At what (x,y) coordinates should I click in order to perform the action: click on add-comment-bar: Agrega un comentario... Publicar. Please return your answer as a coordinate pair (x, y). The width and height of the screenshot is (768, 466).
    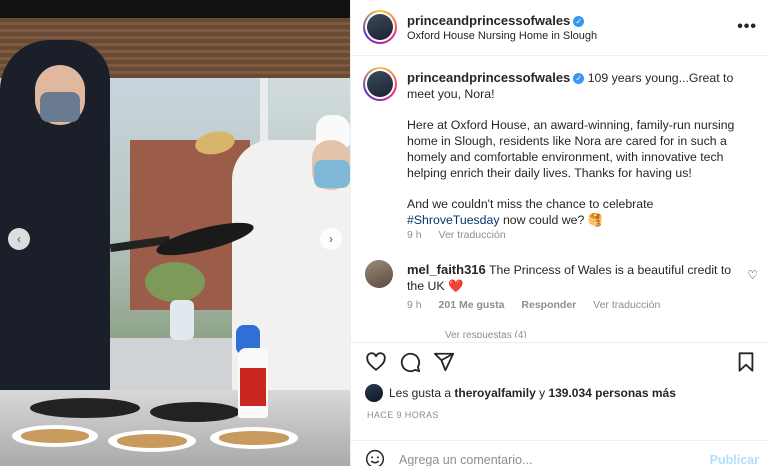
    Looking at the image, I should click on (559, 453).